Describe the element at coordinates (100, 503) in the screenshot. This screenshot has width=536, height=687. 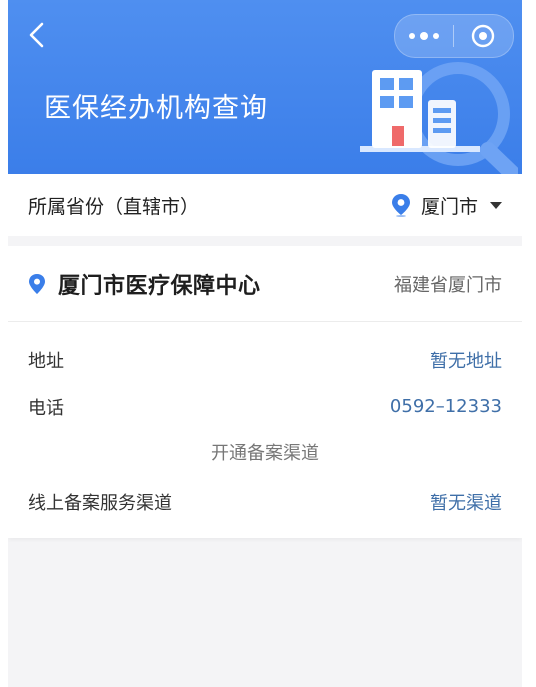
I see `online-channel-label: 线上备案服务渠道` at that location.